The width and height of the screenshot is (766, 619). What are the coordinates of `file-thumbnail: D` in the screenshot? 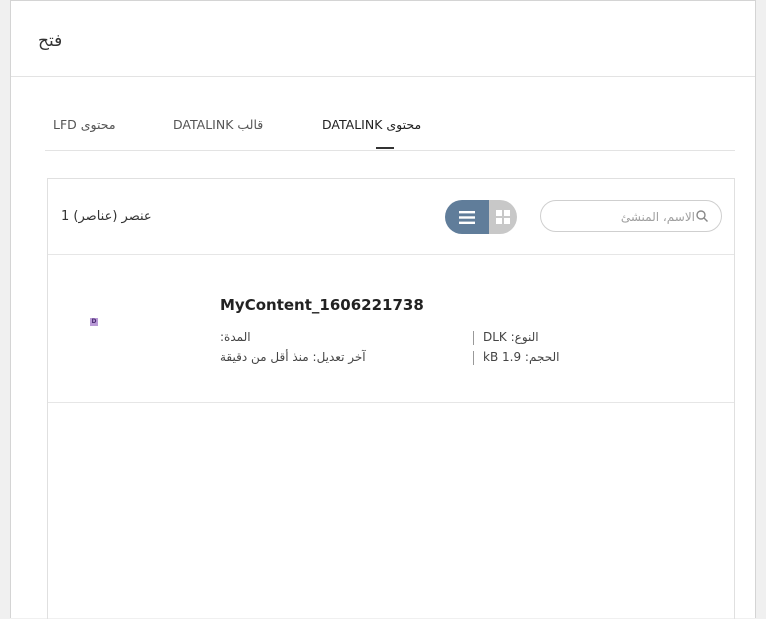 It's located at (94, 322).